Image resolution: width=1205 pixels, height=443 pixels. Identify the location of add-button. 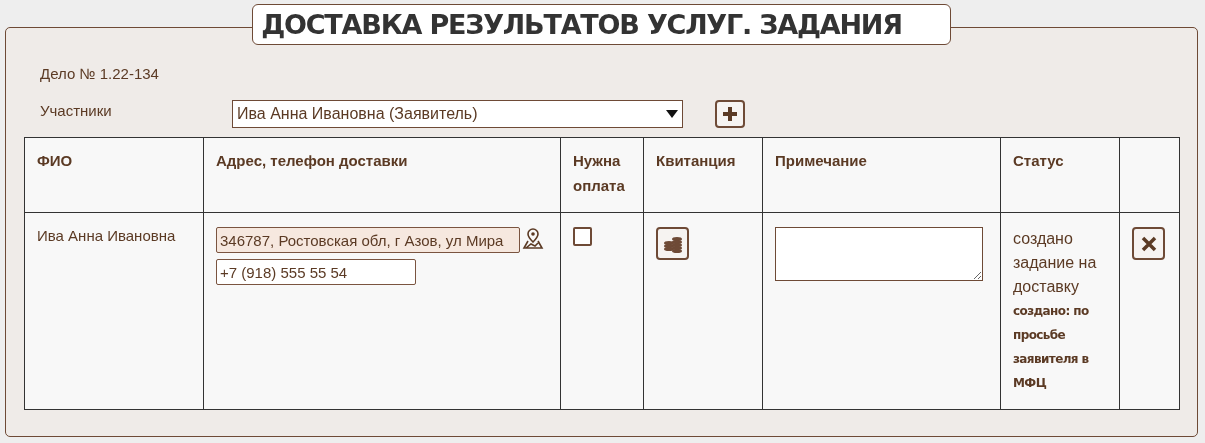
(730, 114).